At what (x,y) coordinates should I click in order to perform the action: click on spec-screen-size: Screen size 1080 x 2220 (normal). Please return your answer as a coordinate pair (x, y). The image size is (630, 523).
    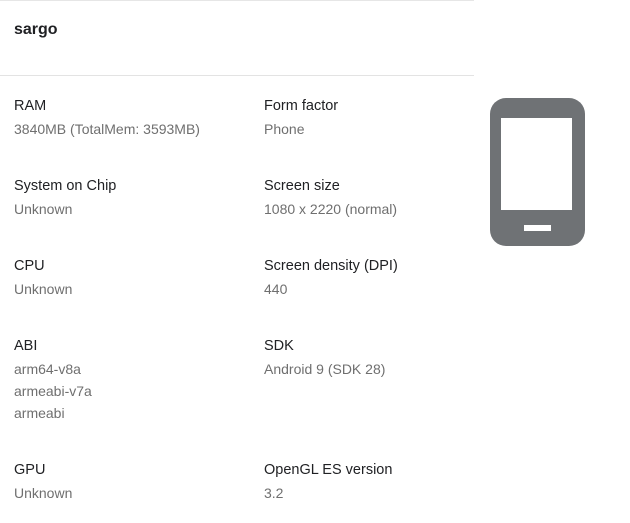
    Looking at the image, I should click on (384, 198).